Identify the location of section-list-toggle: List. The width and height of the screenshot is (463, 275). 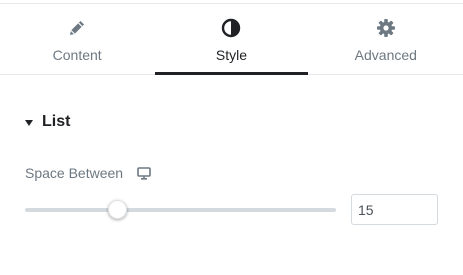
(47, 122).